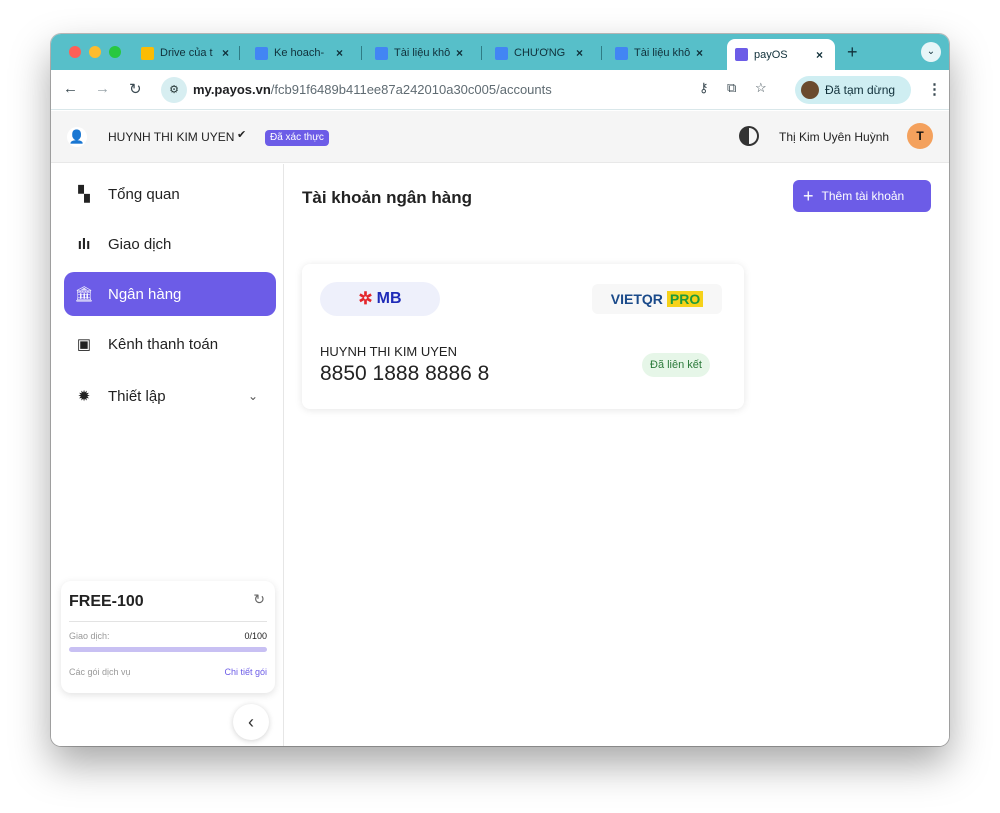 This screenshot has width=1000, height=813. What do you see at coordinates (808, 196) in the screenshot?
I see `plus-icon: +` at bounding box center [808, 196].